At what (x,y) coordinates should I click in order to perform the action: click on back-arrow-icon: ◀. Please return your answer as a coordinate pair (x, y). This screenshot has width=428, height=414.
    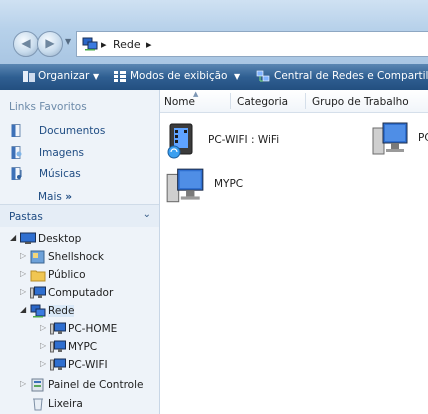
    Looking at the image, I should click on (26, 43).